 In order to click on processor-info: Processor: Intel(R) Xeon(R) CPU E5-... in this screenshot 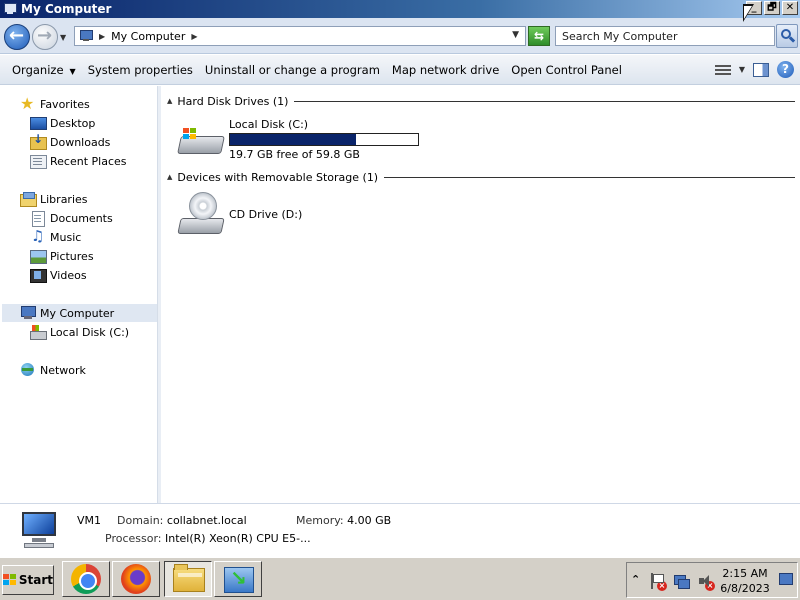, I will do `click(208, 538)`.